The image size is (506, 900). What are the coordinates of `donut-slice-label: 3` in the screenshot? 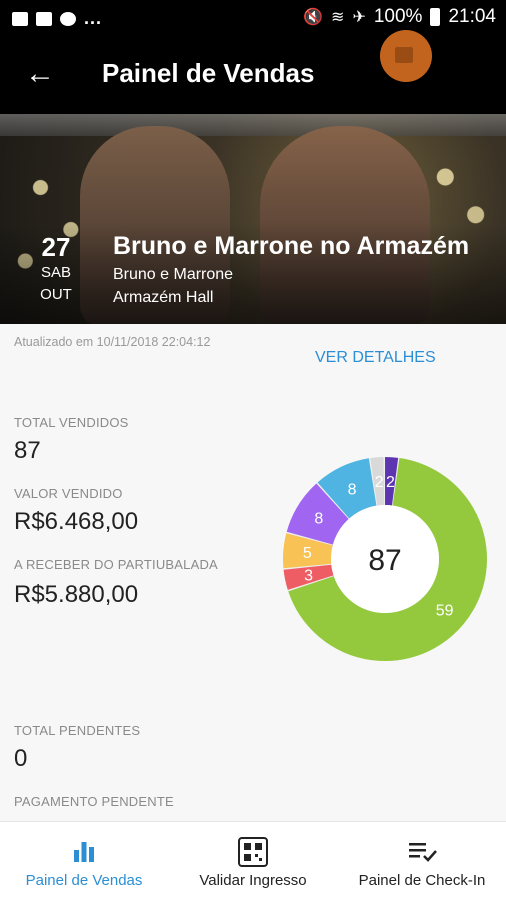 It's located at (308, 576).